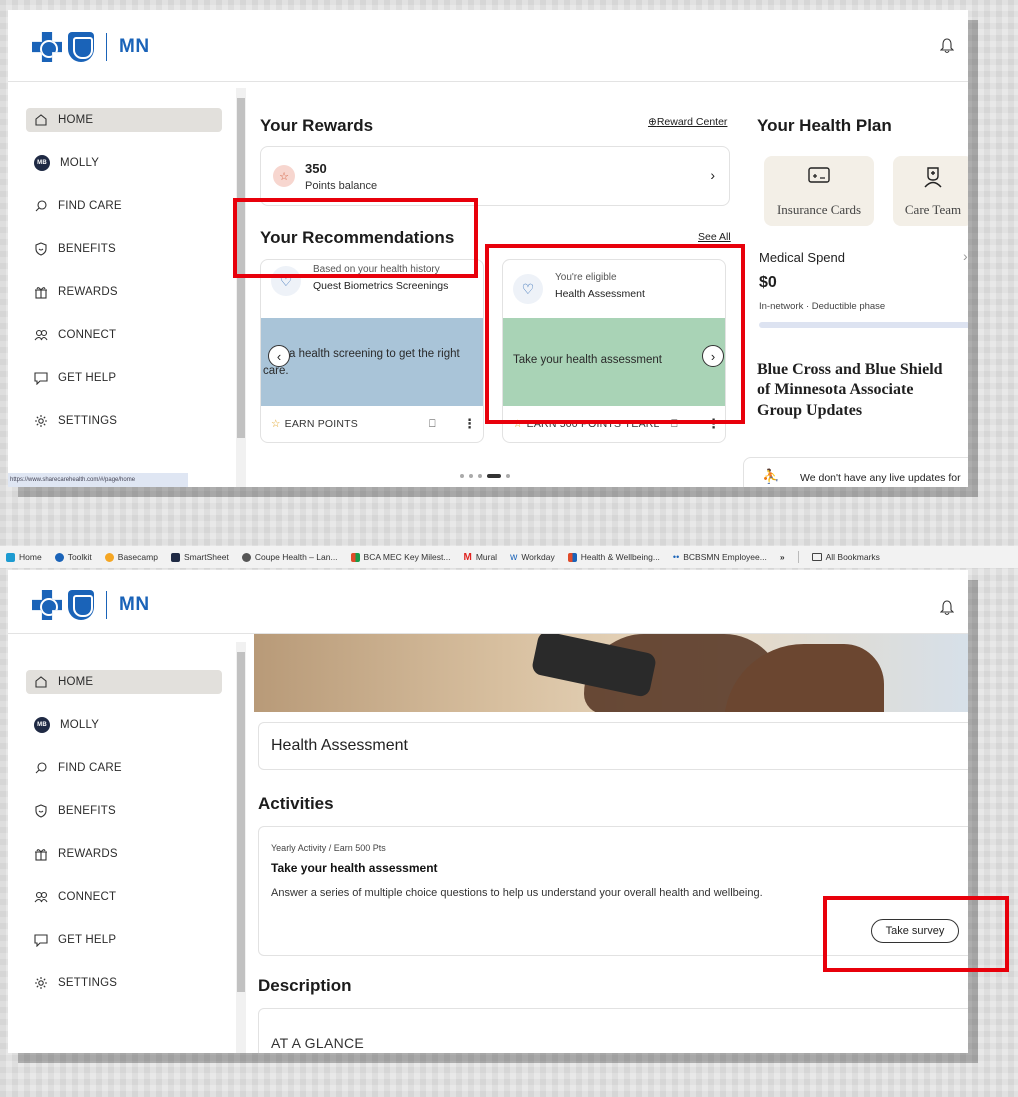  I want to click on bookmark-toolkit: Toolkit, so click(73, 557).